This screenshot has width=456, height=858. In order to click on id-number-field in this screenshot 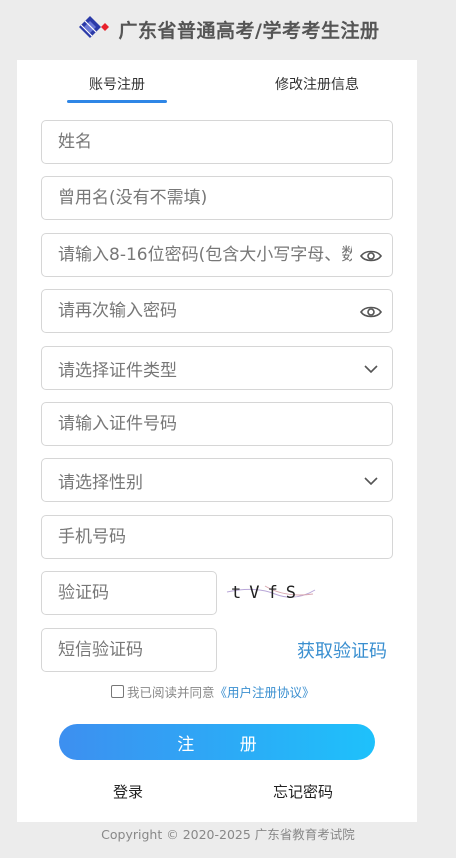, I will do `click(217, 424)`.